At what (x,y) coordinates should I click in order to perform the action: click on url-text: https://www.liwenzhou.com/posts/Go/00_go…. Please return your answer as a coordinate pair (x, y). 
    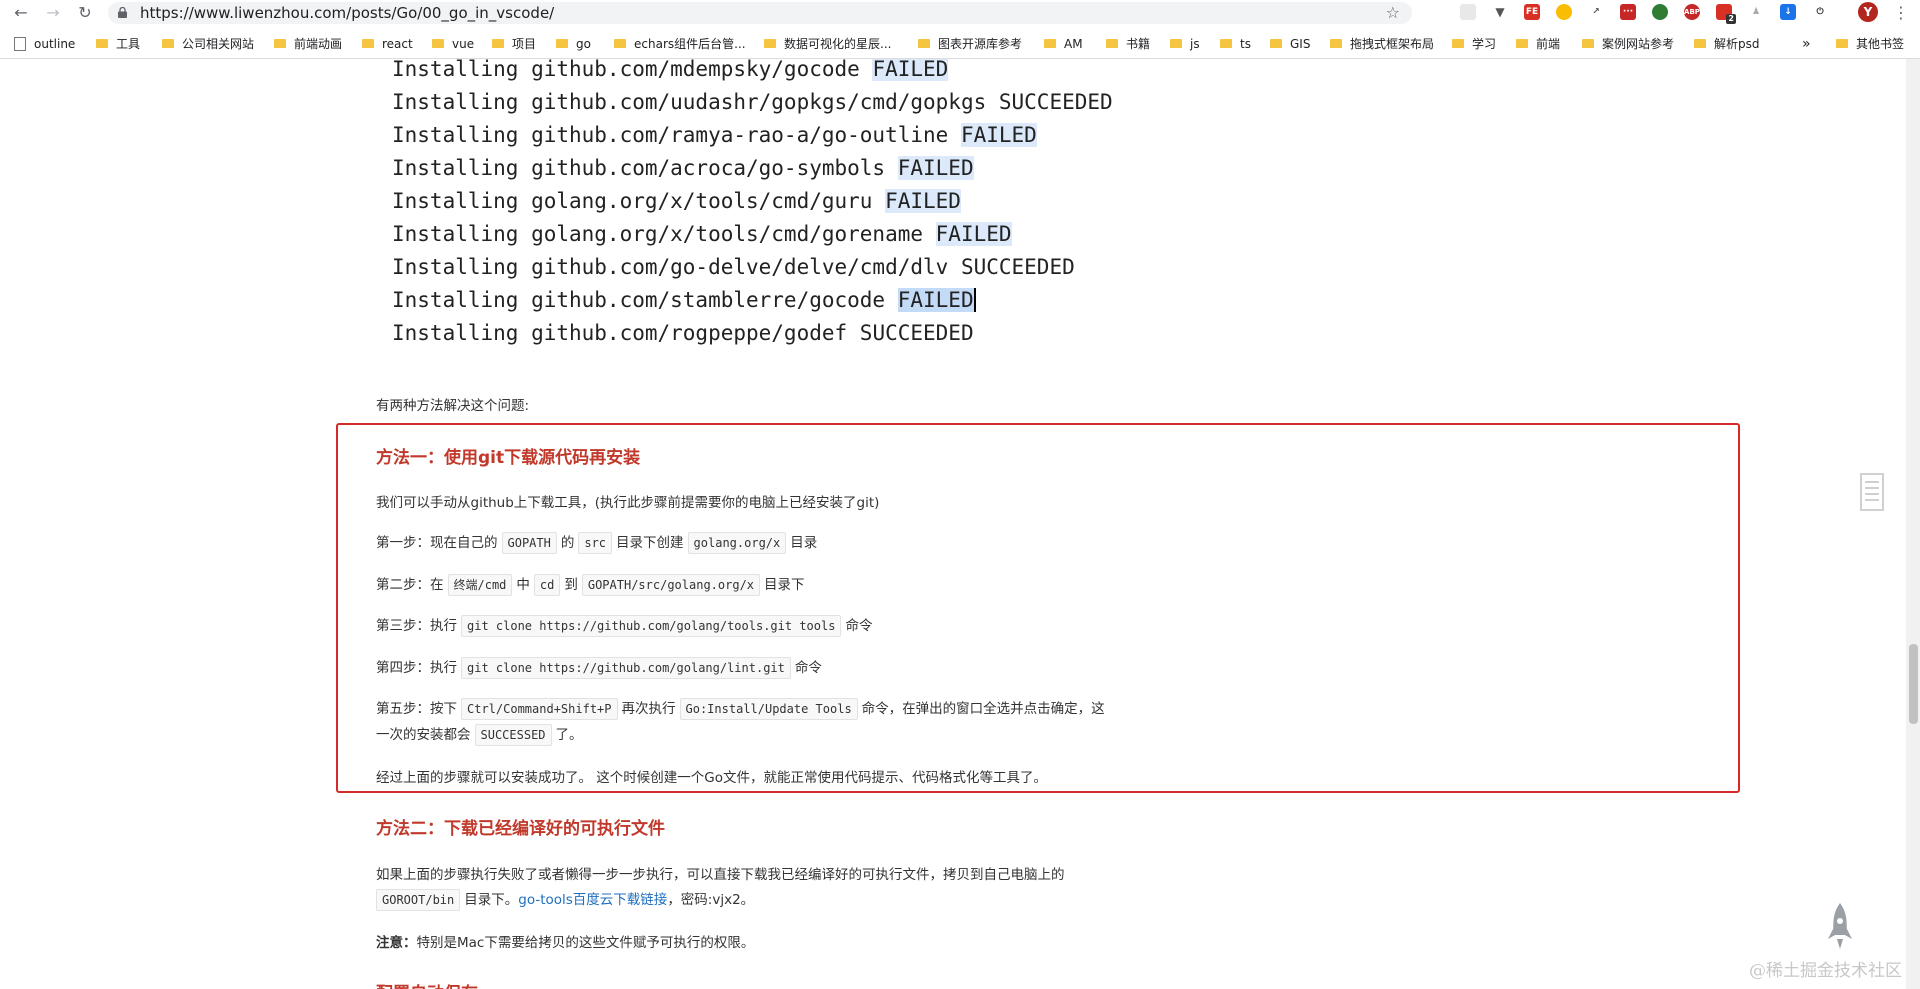
    Looking at the image, I should click on (347, 13).